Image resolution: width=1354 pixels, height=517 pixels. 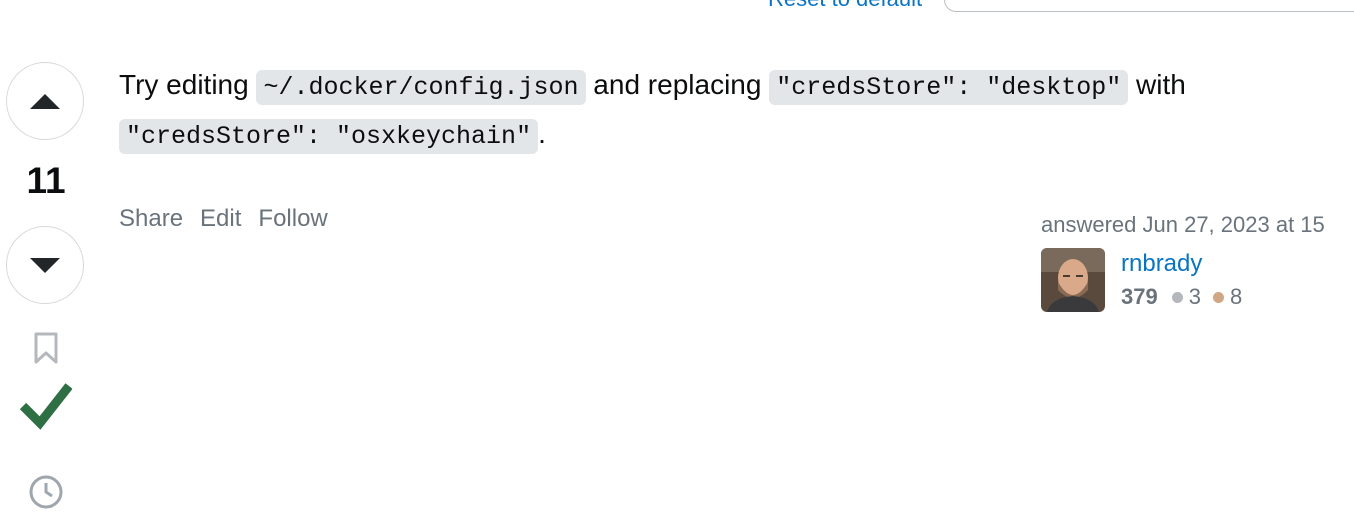 I want to click on silver-badge-icon, so click(x=1177, y=297).